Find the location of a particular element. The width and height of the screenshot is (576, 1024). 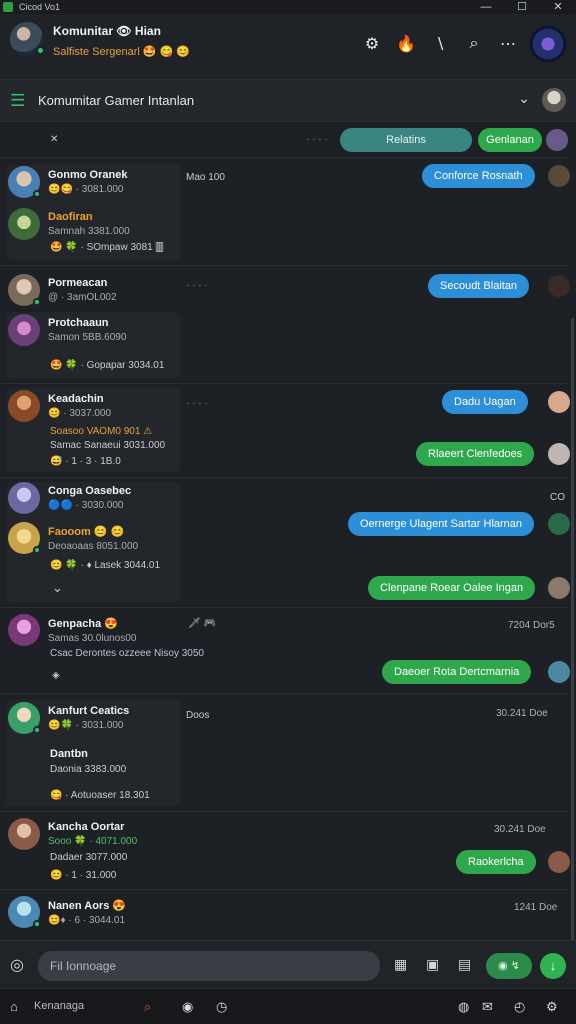

user-footer: 🤩 🍀 · SOmpaw 3081 🀫 is located at coordinates (107, 247).